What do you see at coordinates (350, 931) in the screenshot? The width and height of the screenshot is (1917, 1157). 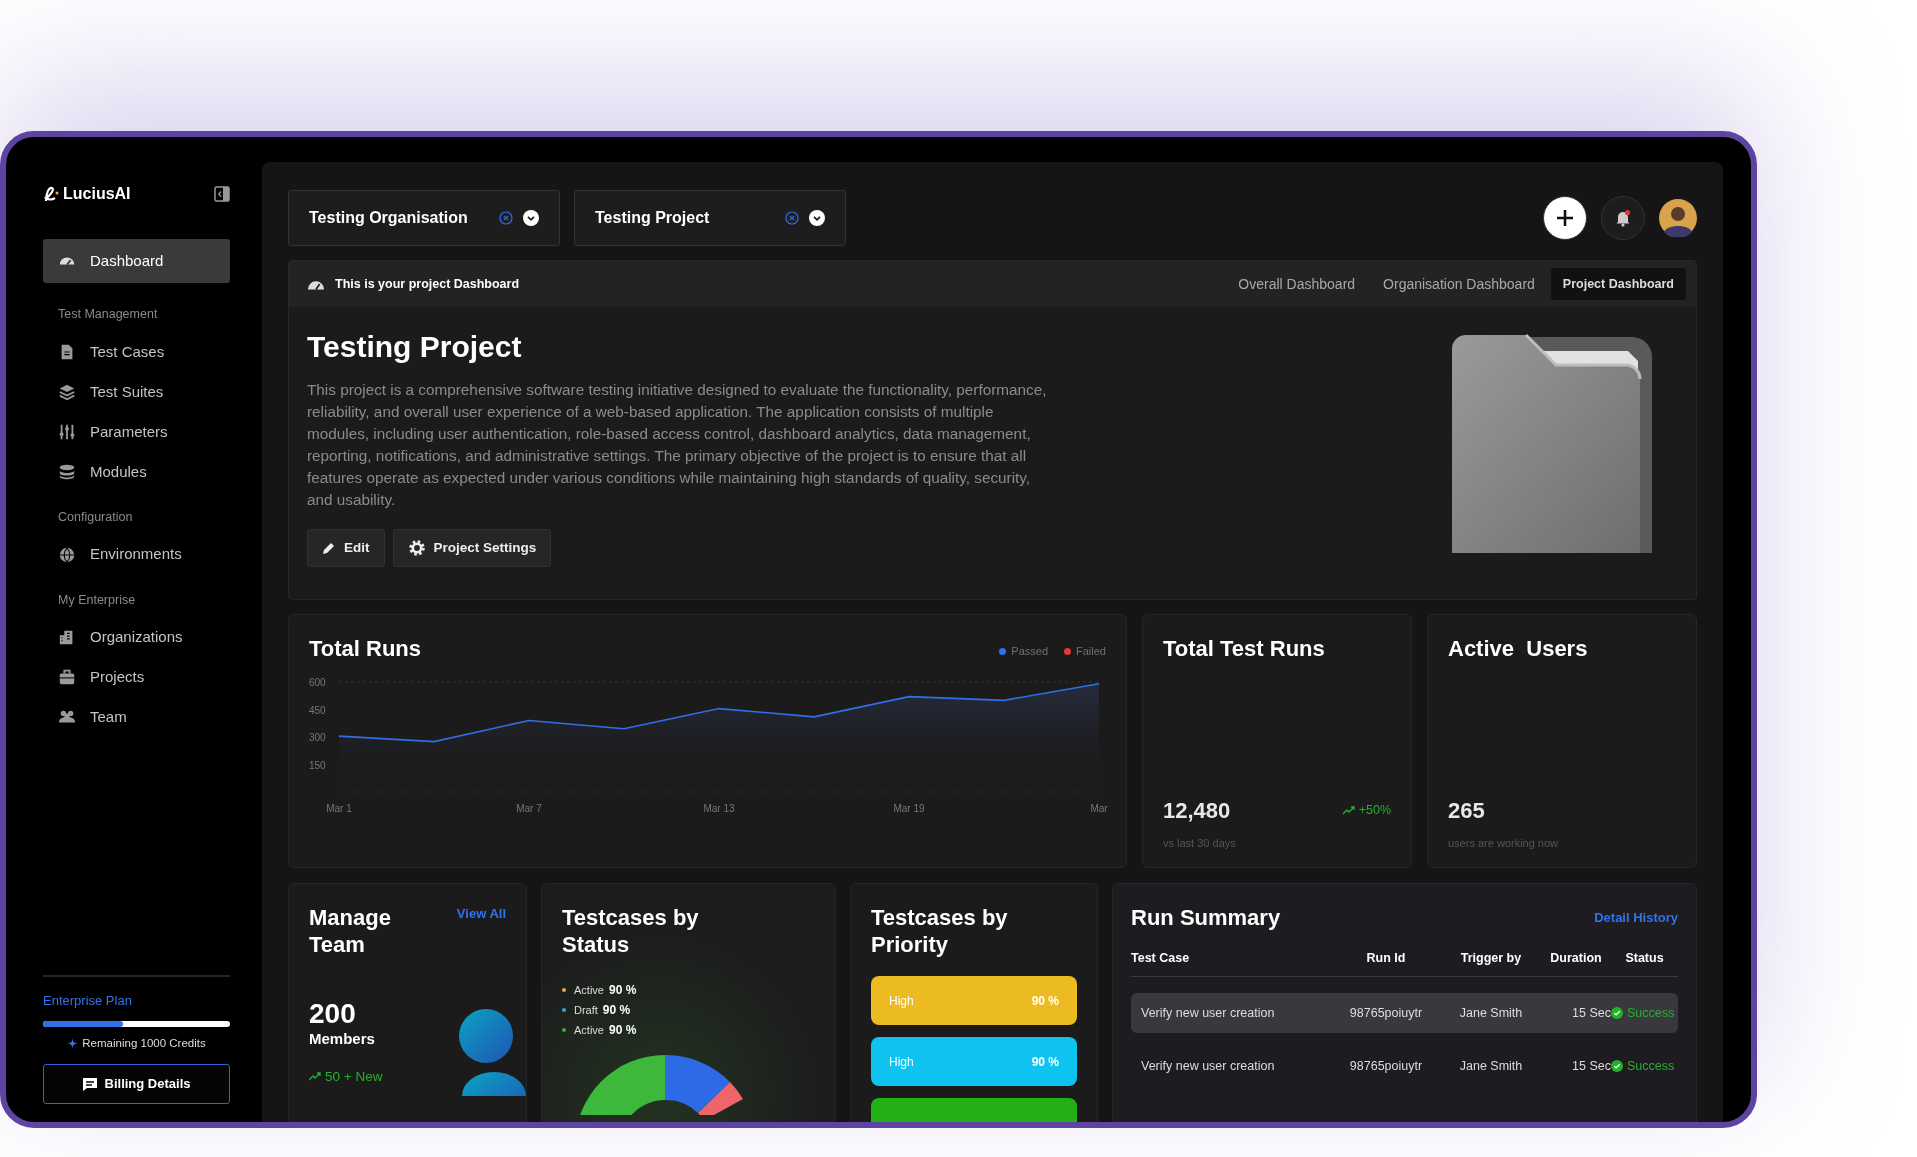 I see `card-title: Manage Team` at bounding box center [350, 931].